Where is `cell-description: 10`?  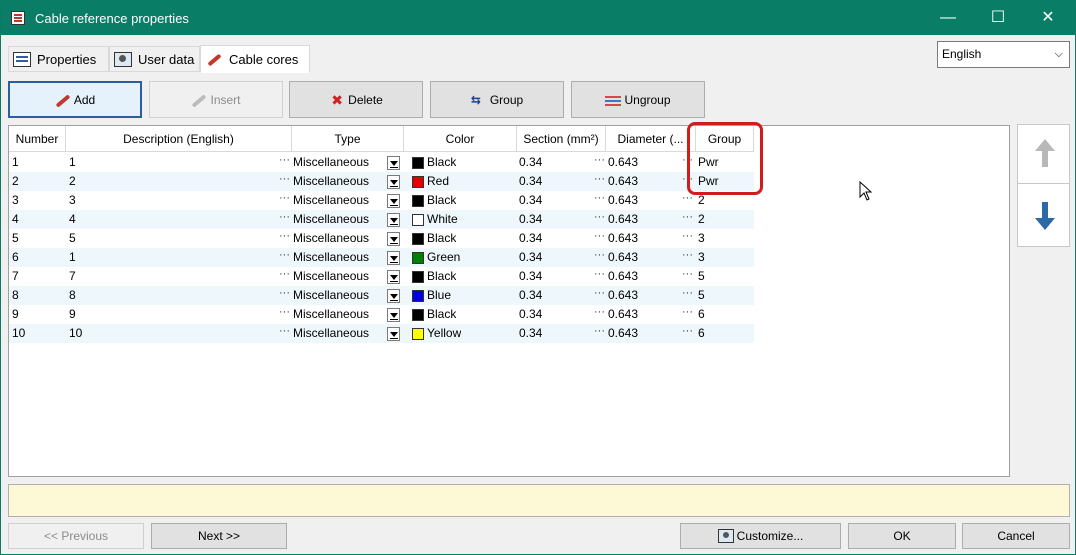 cell-description: 10 is located at coordinates (75, 333).